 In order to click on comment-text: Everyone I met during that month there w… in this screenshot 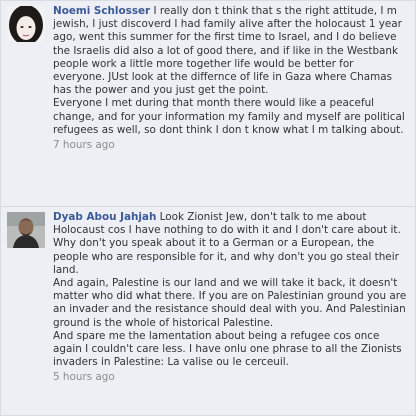, I will do `click(229, 116)`.